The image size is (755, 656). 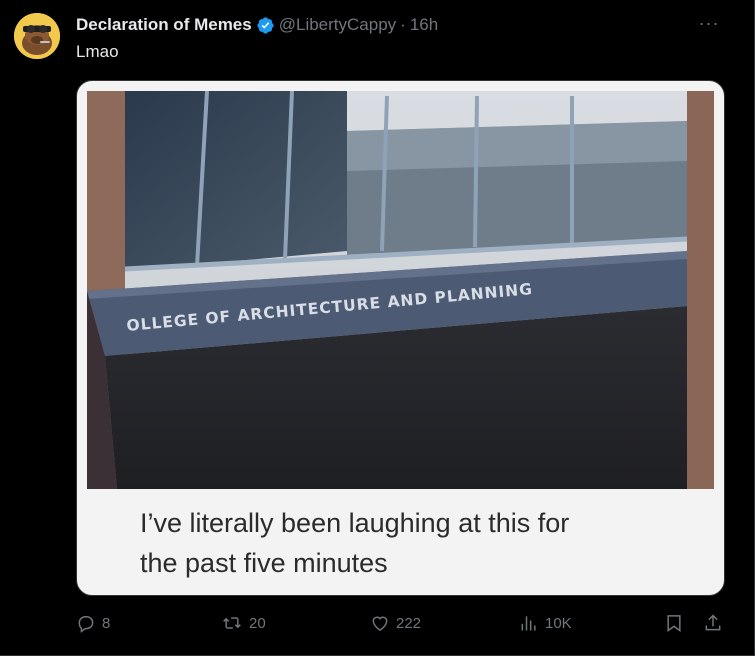 I want to click on views-icon, so click(x=528, y=623).